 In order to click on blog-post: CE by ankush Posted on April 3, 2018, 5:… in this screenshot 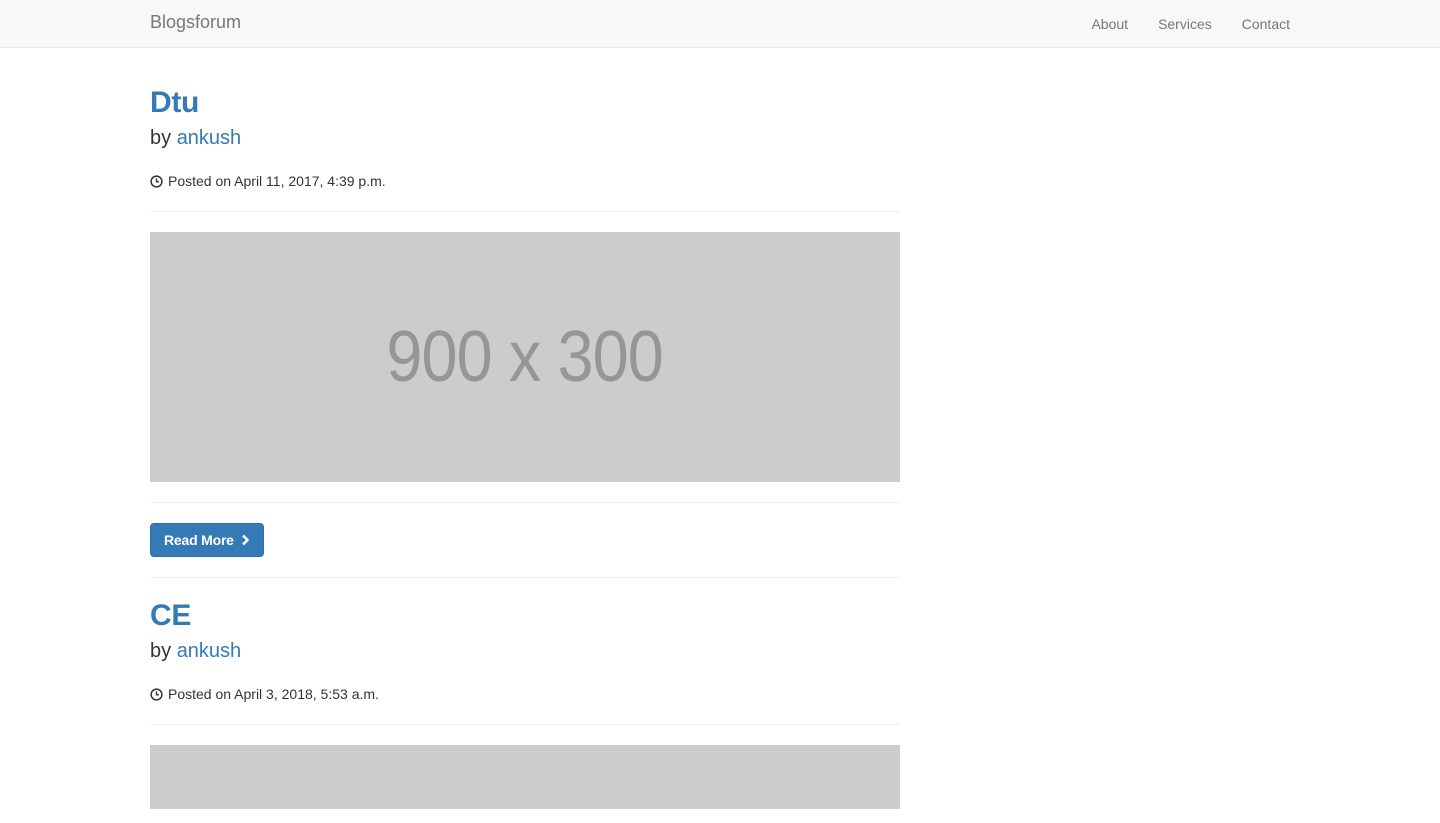, I will do `click(525, 703)`.